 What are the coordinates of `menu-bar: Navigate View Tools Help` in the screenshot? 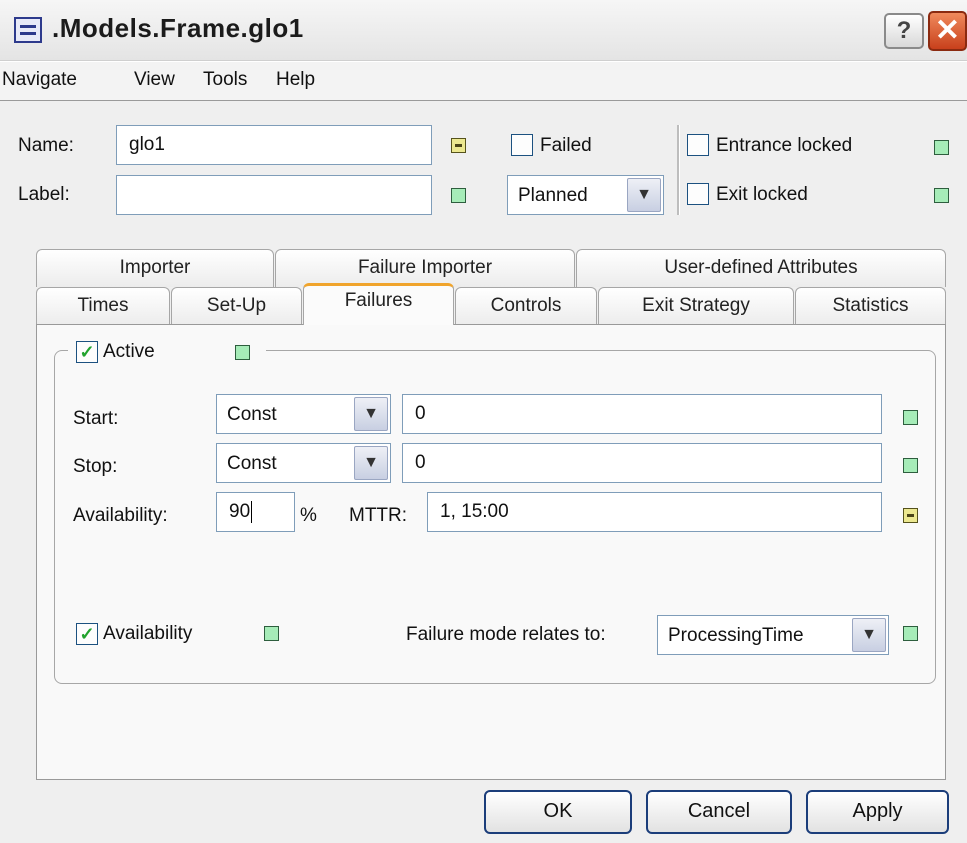 It's located at (483, 81).